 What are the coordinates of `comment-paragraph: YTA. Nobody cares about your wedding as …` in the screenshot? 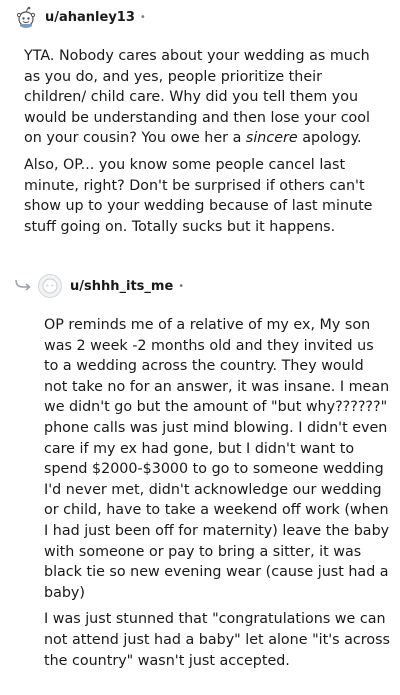 It's located at (197, 97).